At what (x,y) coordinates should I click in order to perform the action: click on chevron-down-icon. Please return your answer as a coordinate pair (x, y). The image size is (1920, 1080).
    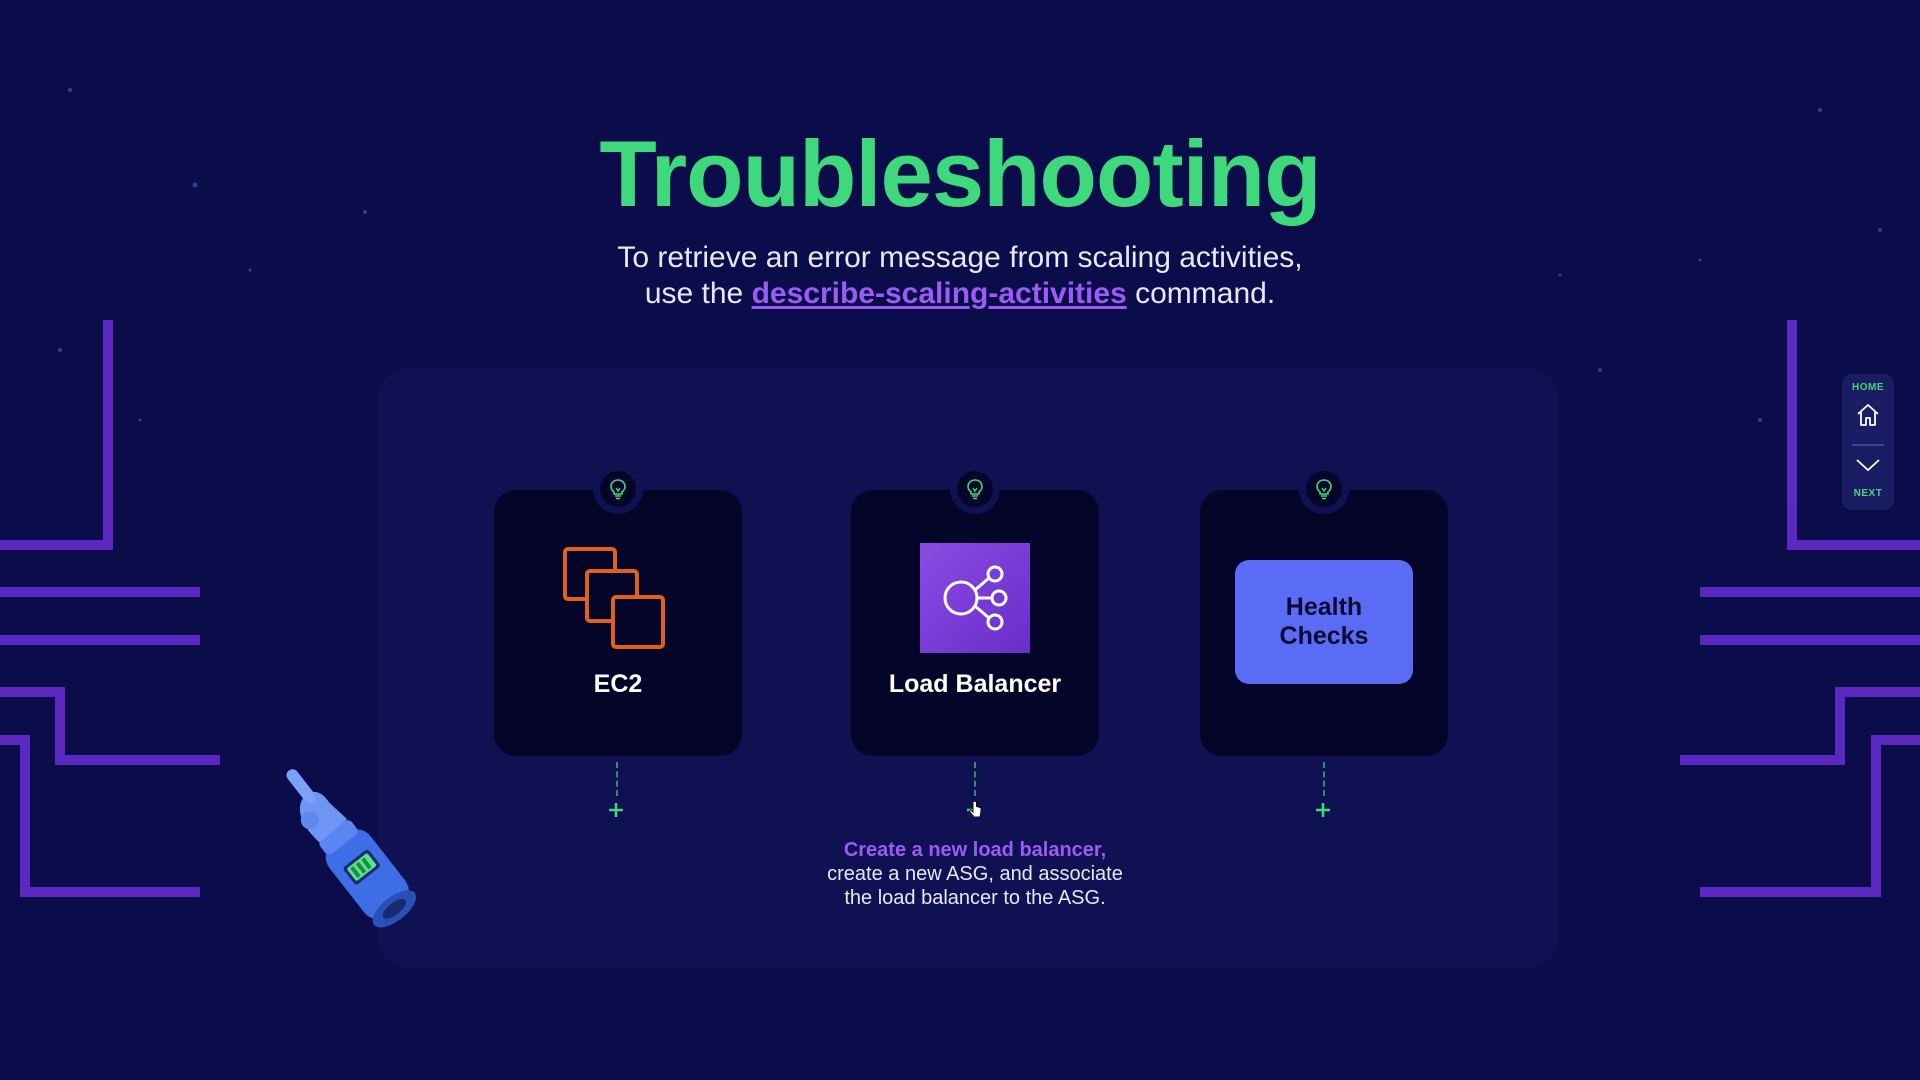
    Looking at the image, I should click on (1868, 465).